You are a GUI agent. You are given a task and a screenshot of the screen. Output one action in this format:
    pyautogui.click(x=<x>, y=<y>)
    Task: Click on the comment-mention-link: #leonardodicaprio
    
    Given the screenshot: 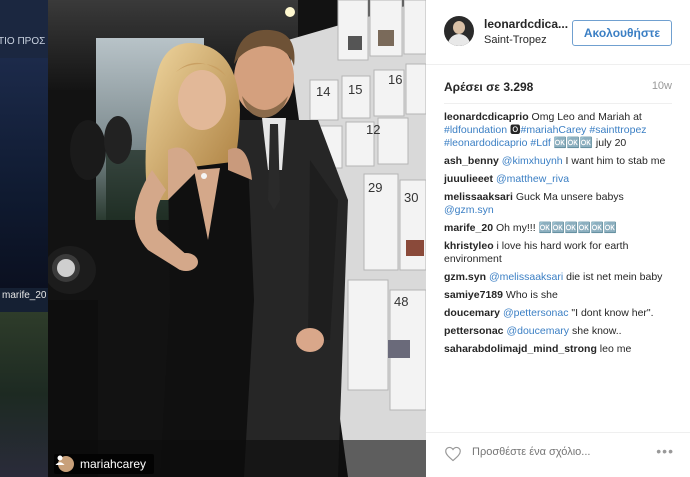 What is the action you would take?
    pyautogui.click(x=485, y=143)
    